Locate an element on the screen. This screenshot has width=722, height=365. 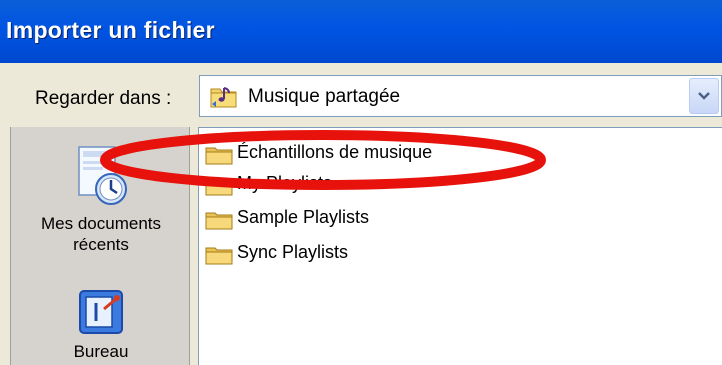
look-in-label: Regarder dans : is located at coordinates (103, 98).